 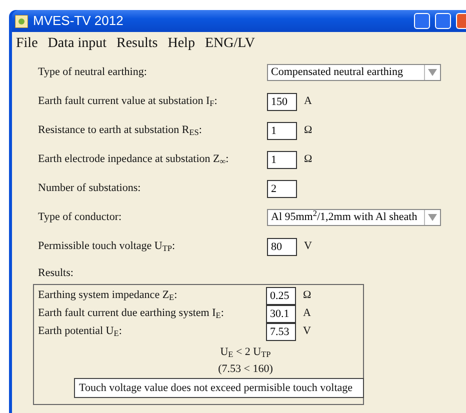 What do you see at coordinates (354, 72) in the screenshot?
I see `dropdown: Compensated neutral earthing` at bounding box center [354, 72].